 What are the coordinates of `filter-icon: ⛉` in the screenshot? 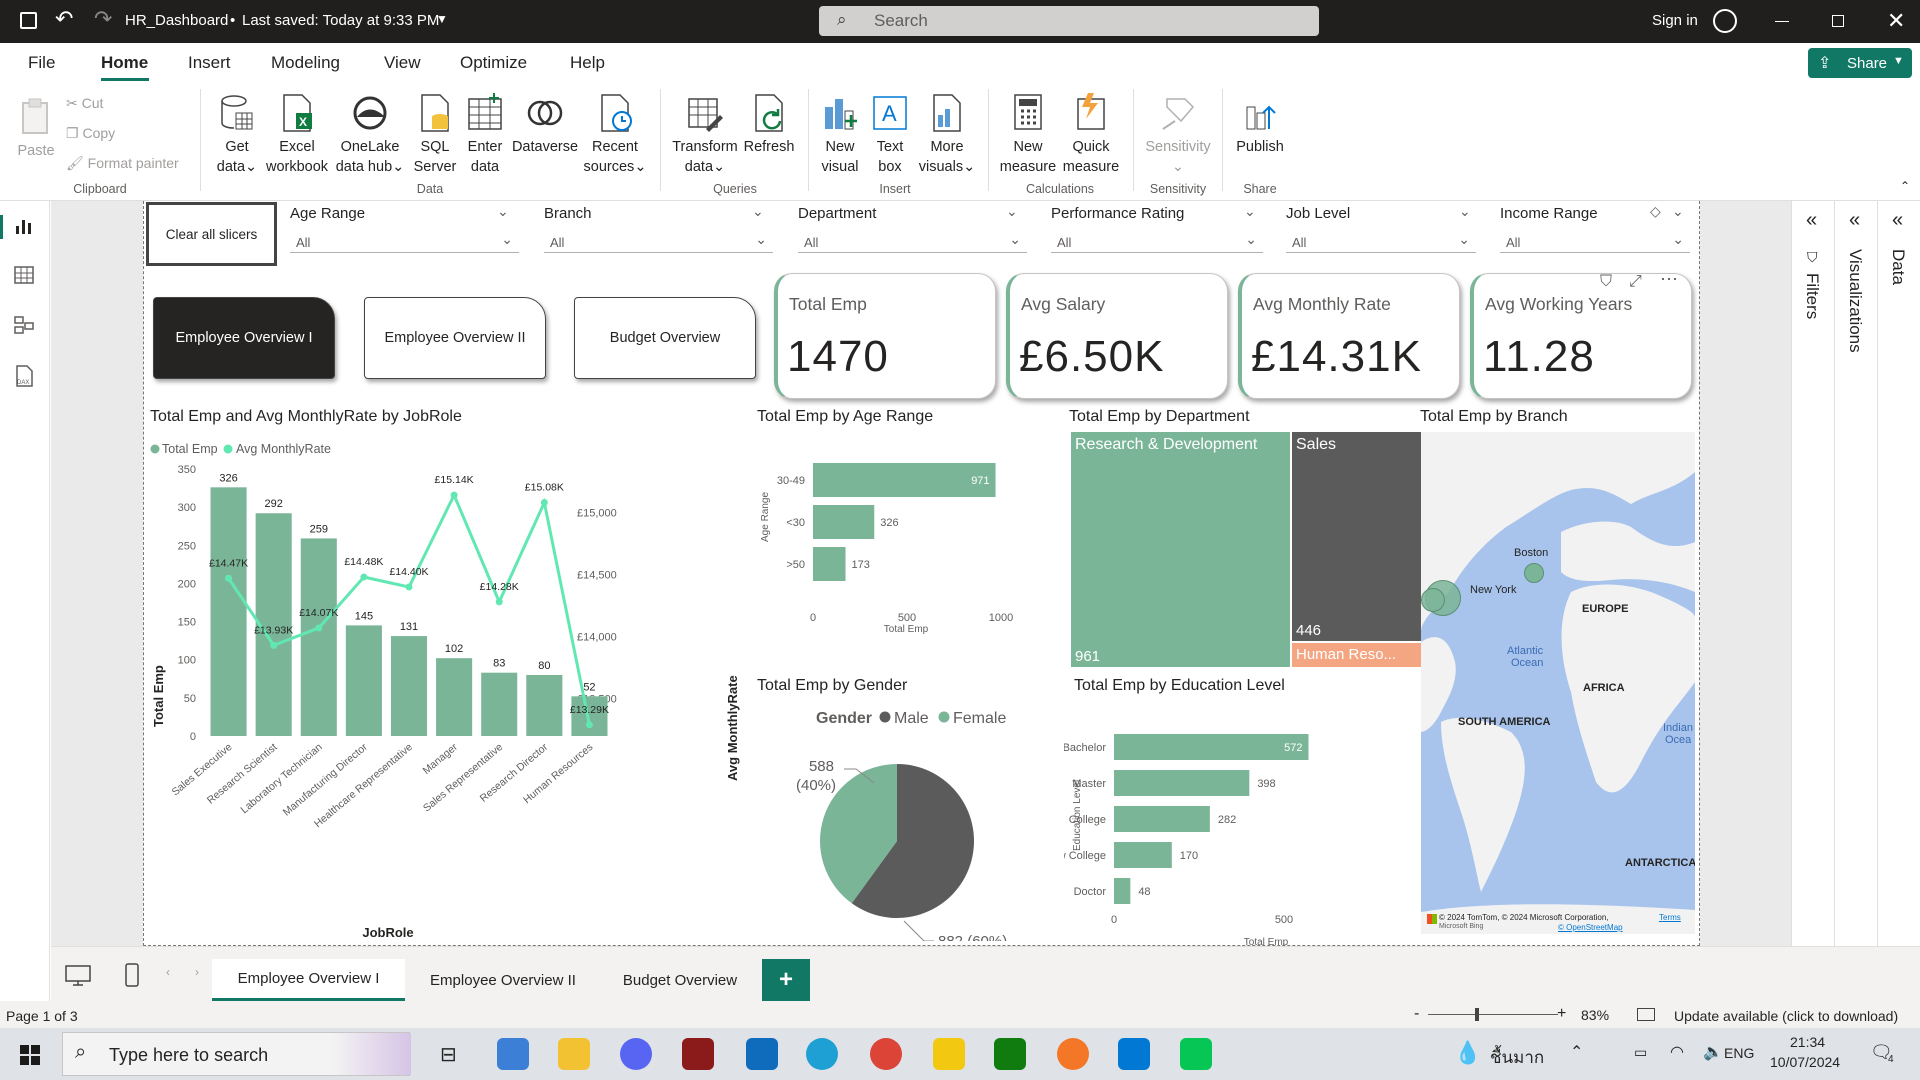 It's located at (1606, 282).